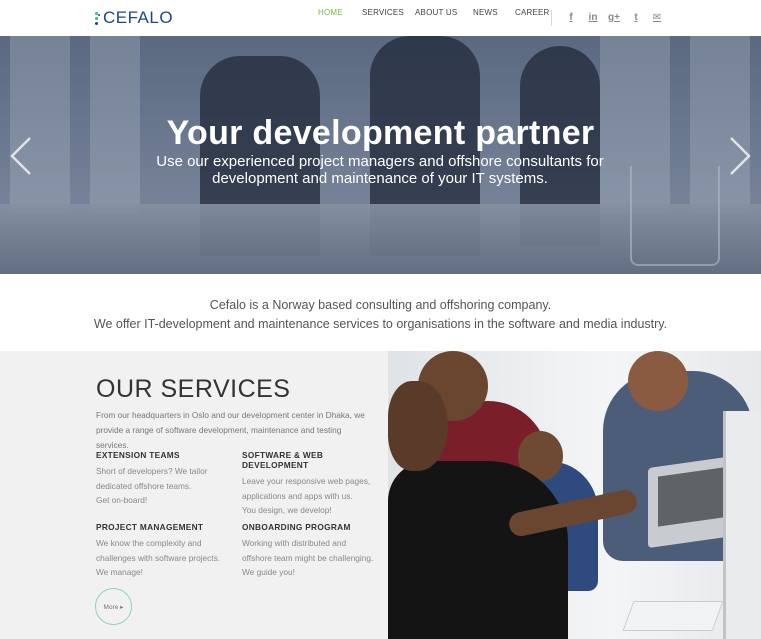  I want to click on nav-career: CAREER, so click(532, 12).